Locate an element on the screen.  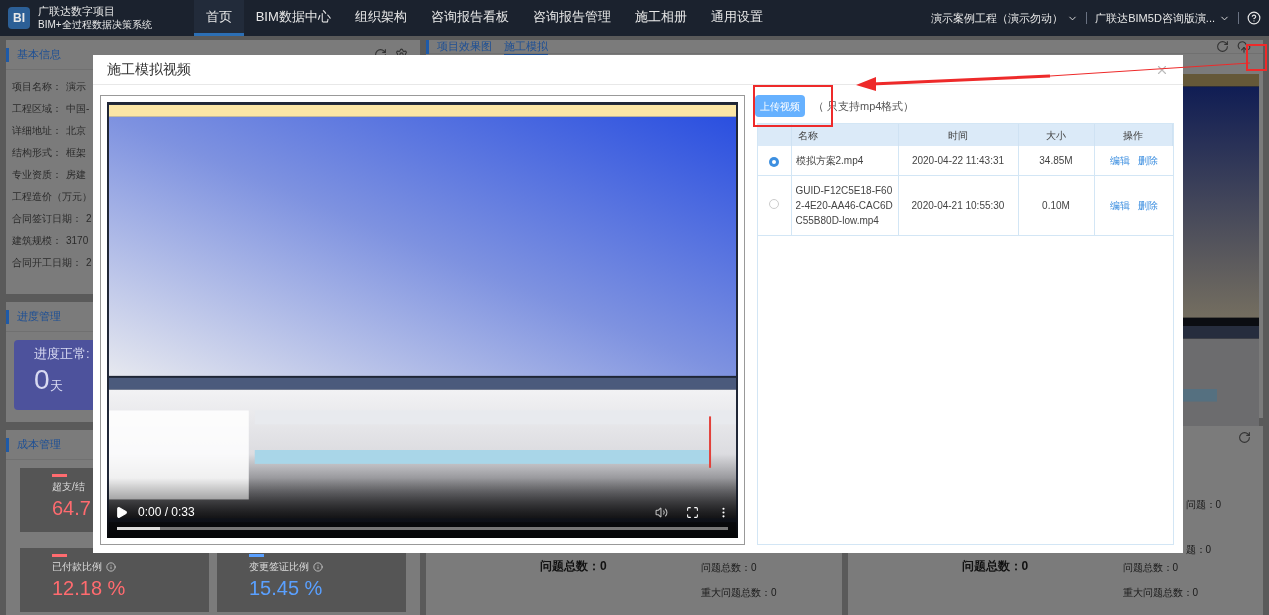
upload-time: 2020-04-21 10:55:30 is located at coordinates (958, 205).